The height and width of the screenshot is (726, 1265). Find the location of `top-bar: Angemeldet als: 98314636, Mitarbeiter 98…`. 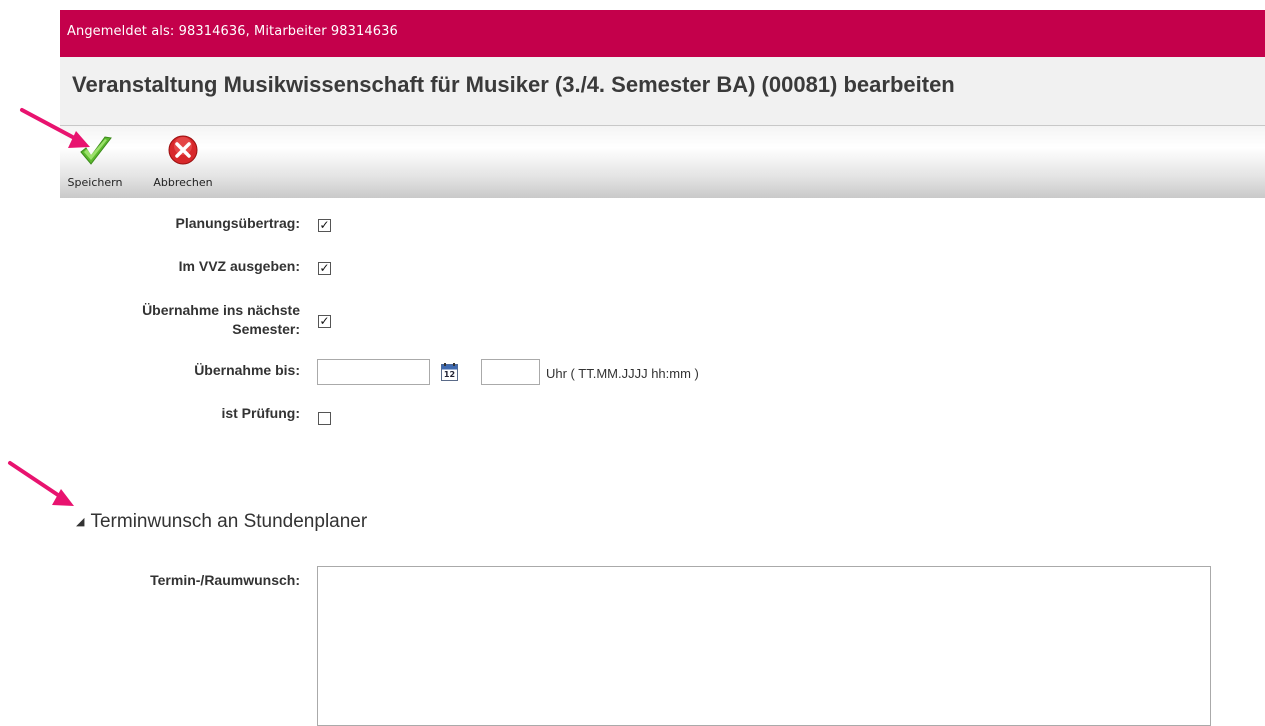

top-bar: Angemeldet als: 98314636, Mitarbeiter 98… is located at coordinates (662, 33).